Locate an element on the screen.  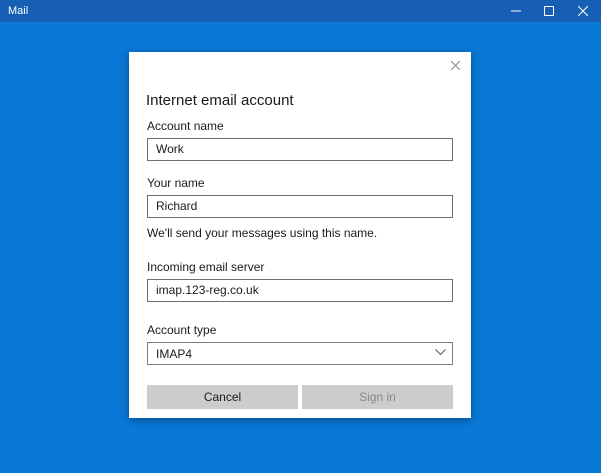
maximize-button is located at coordinates (549, 11).